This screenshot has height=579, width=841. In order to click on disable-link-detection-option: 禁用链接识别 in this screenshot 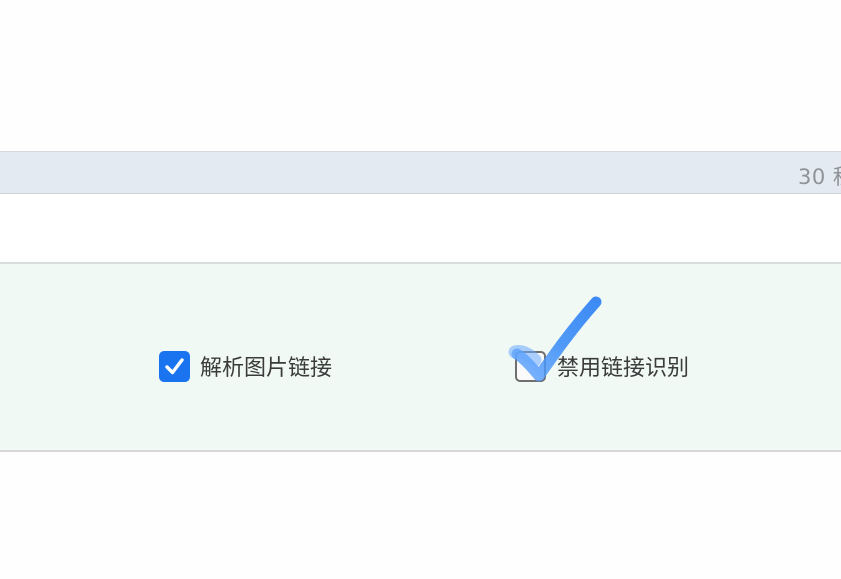, I will do `click(602, 366)`.